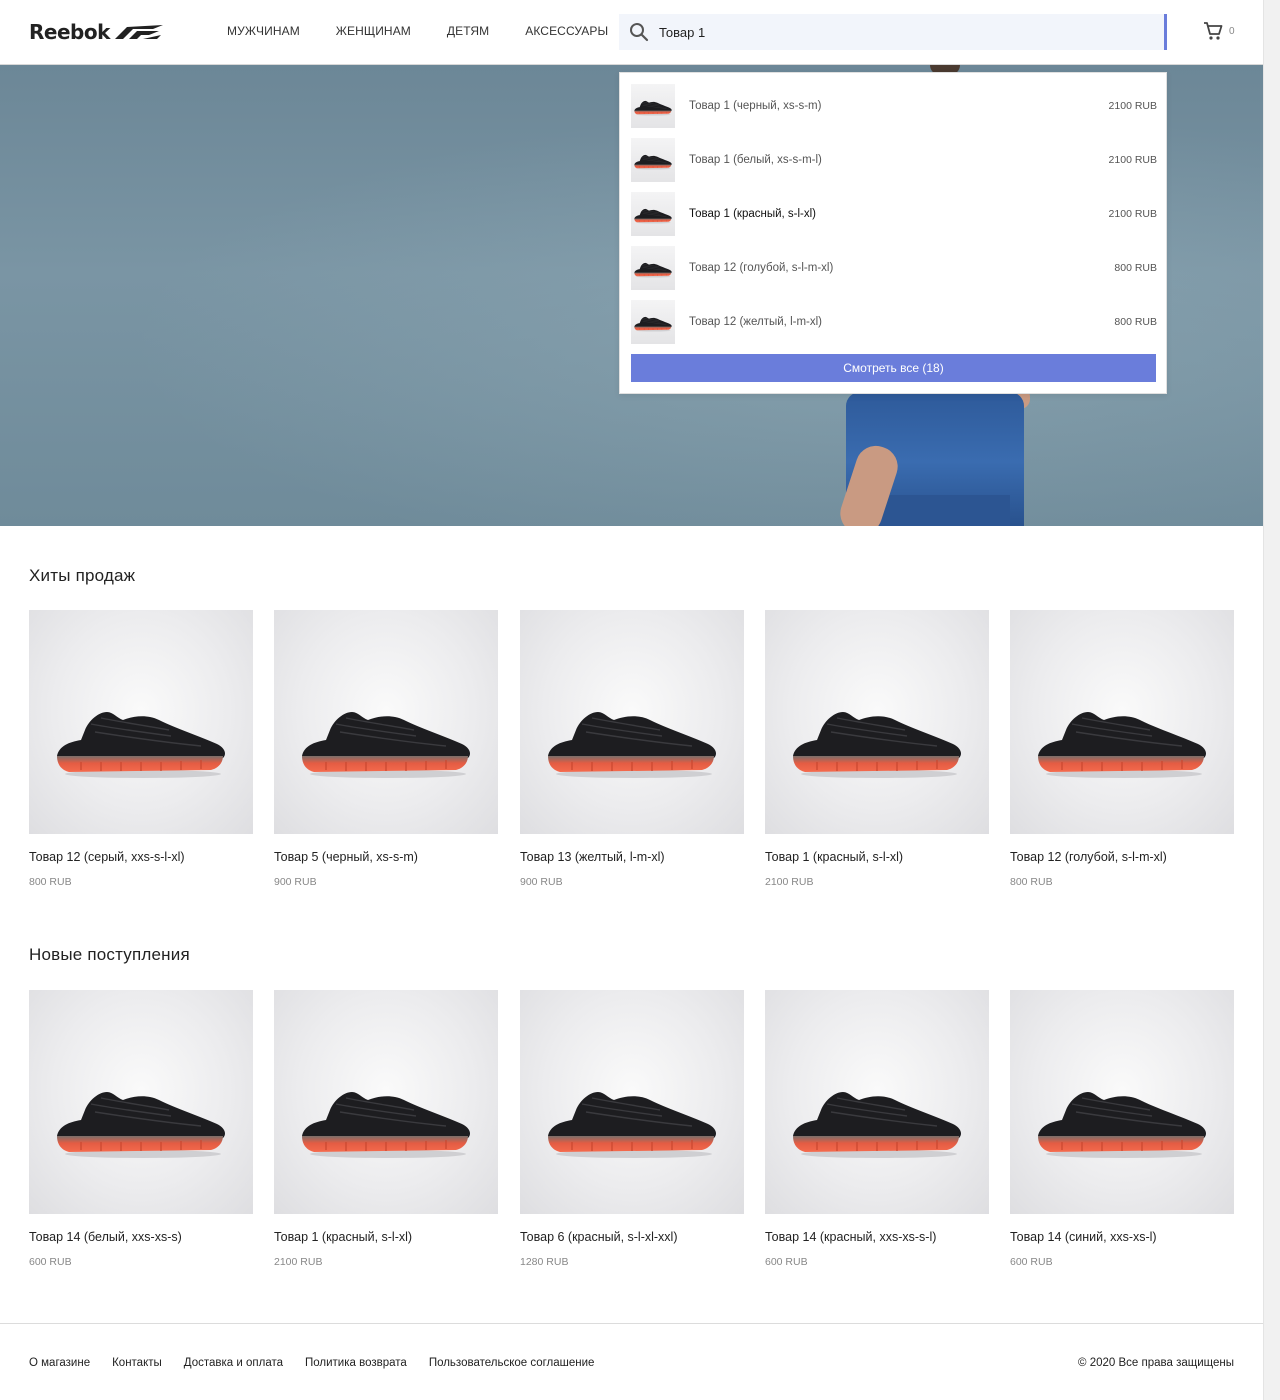  What do you see at coordinates (1083, 1237) in the screenshot?
I see `product-name: Товар 14 (синий, xxs-xs-l)` at bounding box center [1083, 1237].